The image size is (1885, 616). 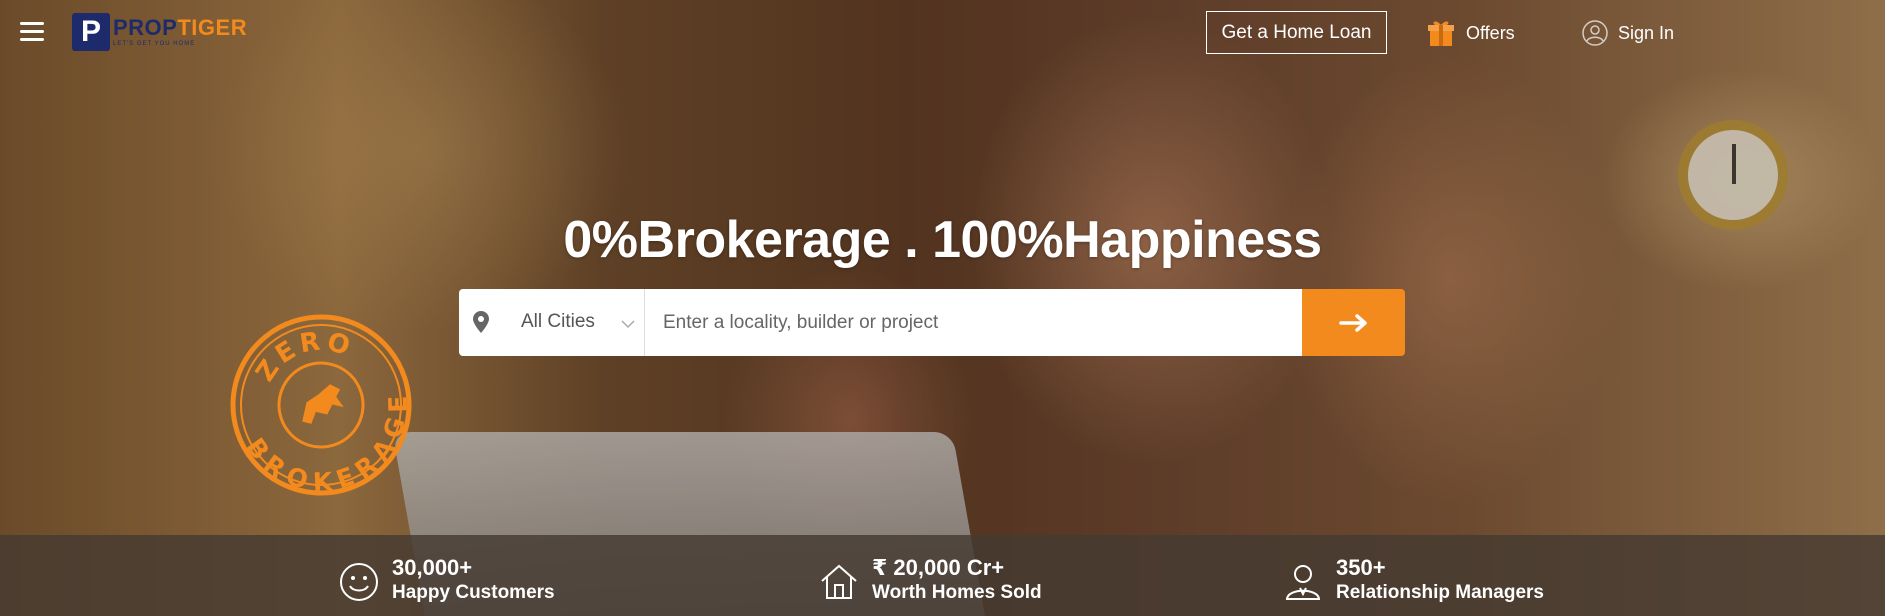 I want to click on smiley-icon, so click(x=359, y=582).